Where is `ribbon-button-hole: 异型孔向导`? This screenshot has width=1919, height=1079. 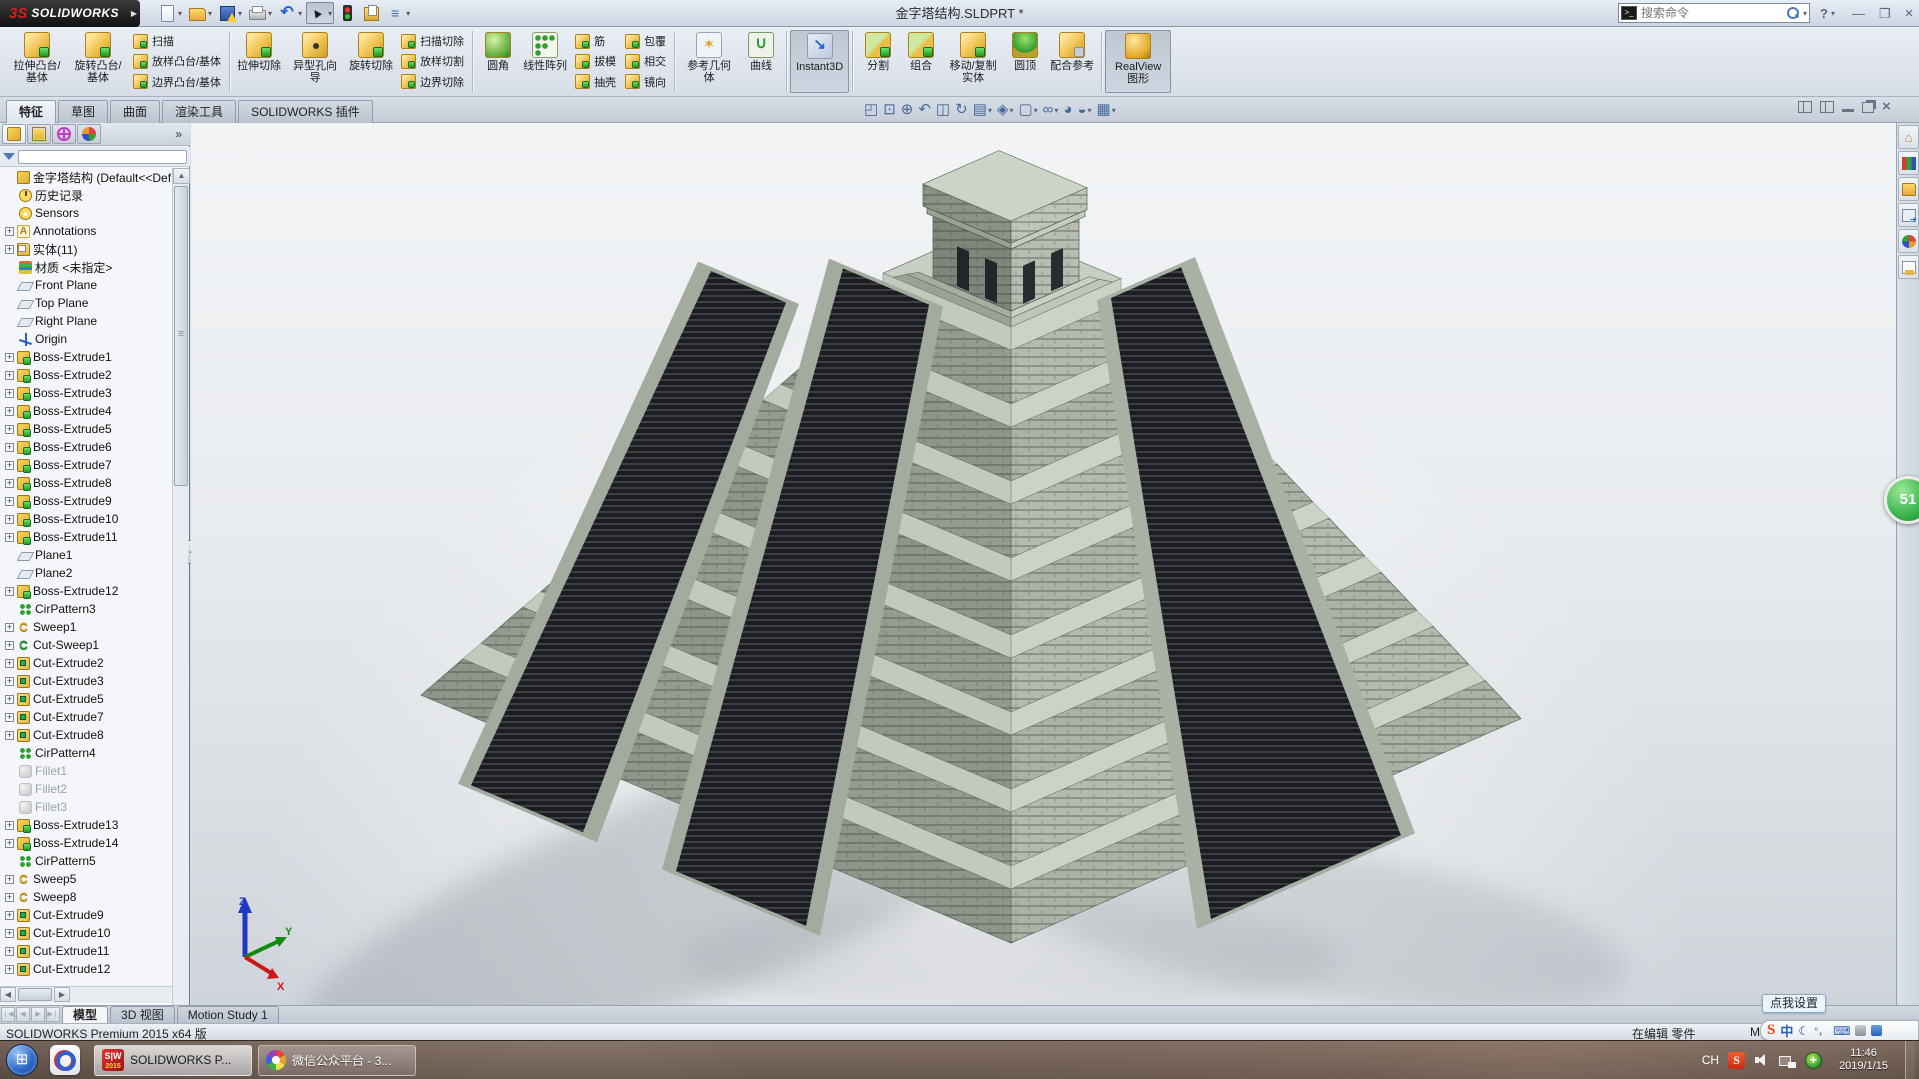 ribbon-button-hole: 异型孔向导 is located at coordinates (315, 61).